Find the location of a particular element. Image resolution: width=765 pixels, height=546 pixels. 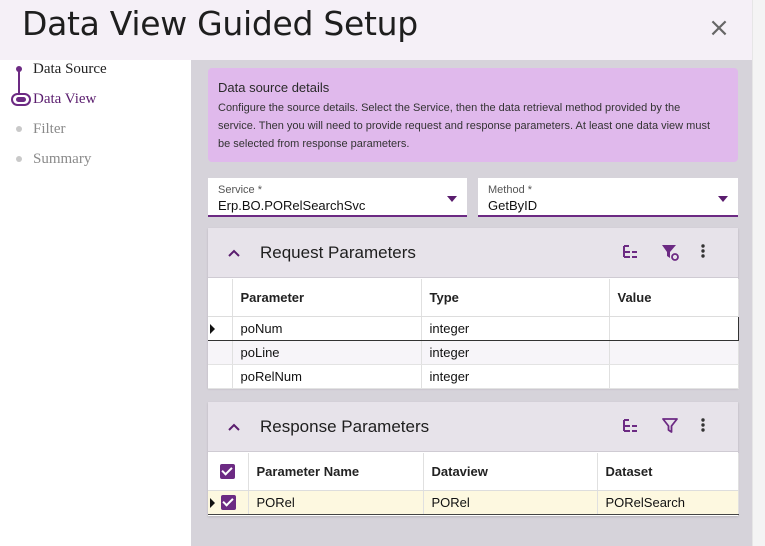

step-dot-done is located at coordinates (19, 69).